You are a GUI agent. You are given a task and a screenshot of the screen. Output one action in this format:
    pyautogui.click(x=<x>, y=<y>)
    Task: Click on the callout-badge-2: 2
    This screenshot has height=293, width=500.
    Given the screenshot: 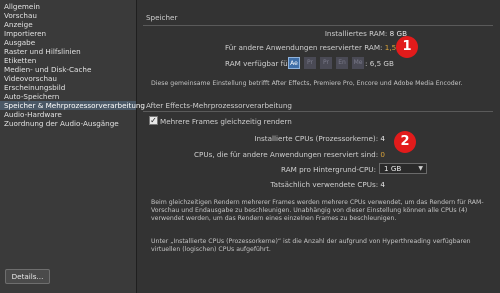 What is the action you would take?
    pyautogui.click(x=405, y=142)
    